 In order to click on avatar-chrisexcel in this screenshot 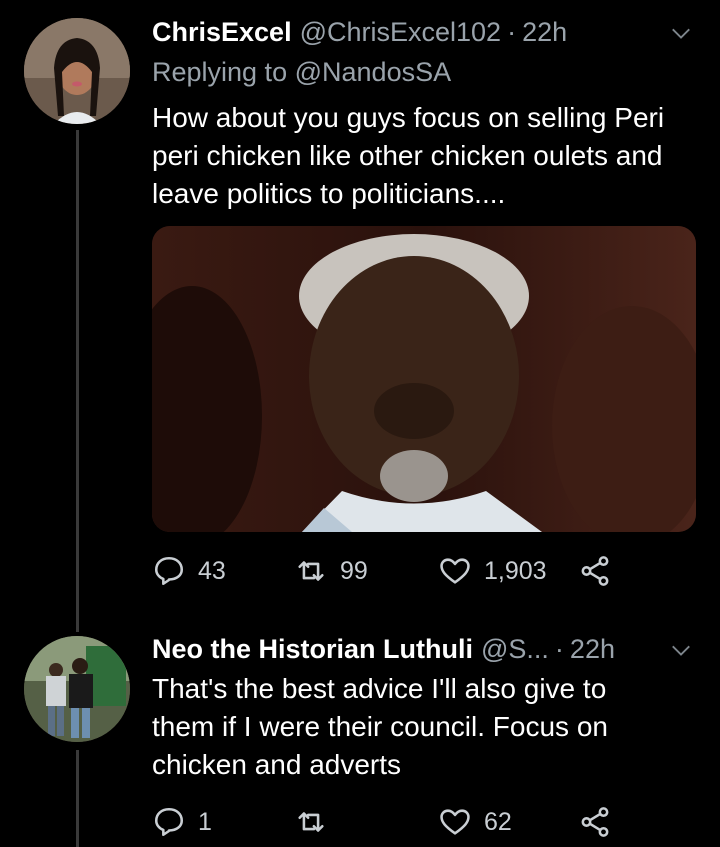, I will do `click(77, 71)`.